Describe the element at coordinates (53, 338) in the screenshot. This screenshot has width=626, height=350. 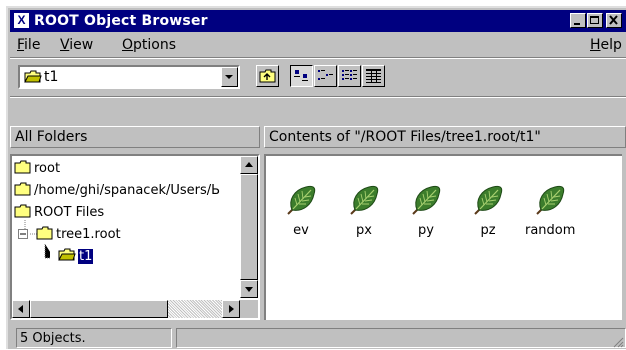
I see `status-count-text: 5 Objects.` at that location.